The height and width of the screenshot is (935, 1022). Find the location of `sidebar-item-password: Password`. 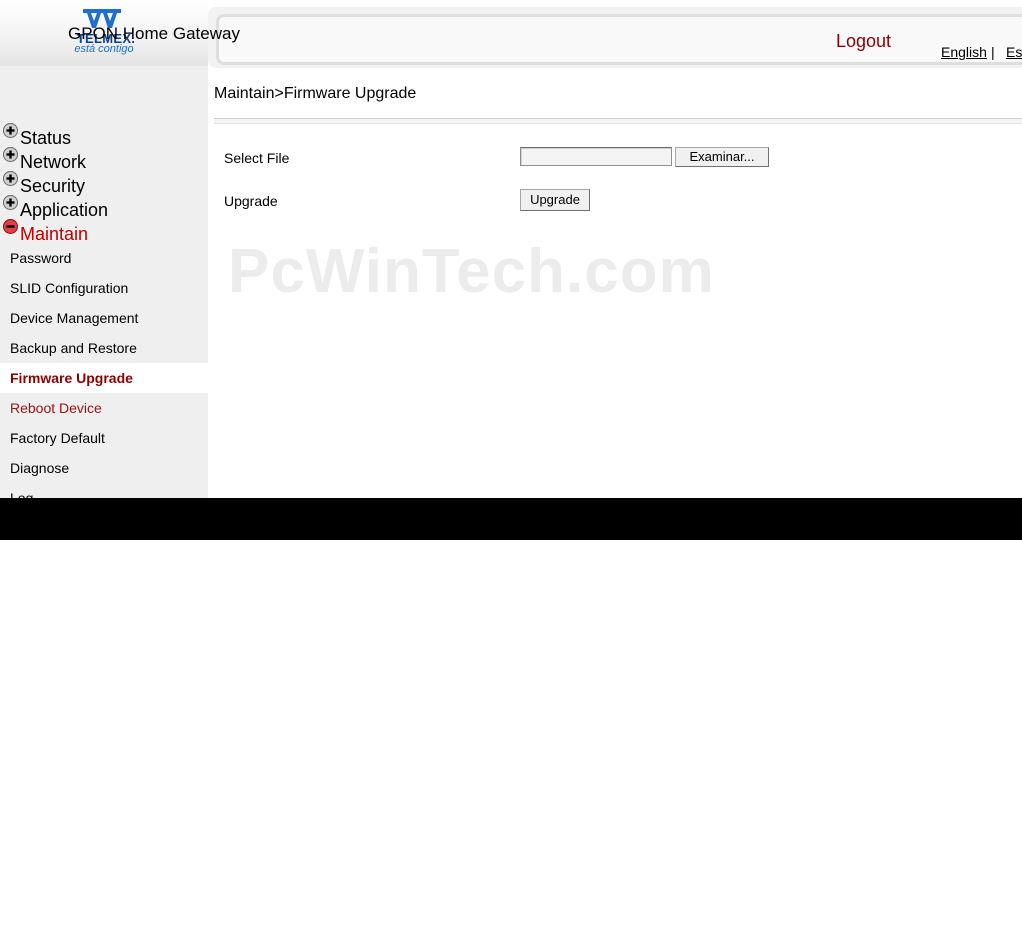

sidebar-item-password: Password is located at coordinates (104, 258).